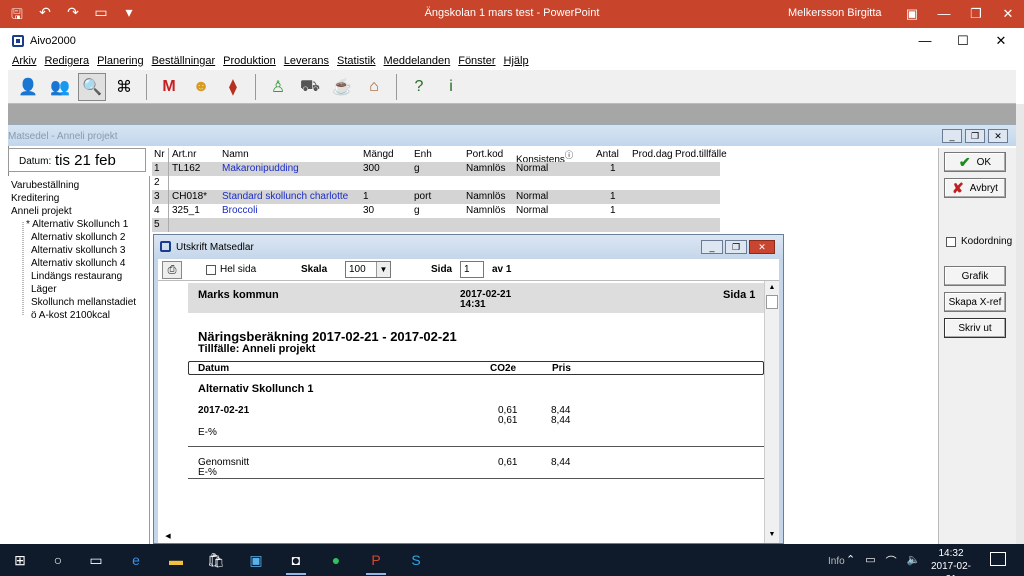 The image size is (1024, 576). Describe the element at coordinates (451, 87) in the screenshot. I see `info-icon: i` at that location.